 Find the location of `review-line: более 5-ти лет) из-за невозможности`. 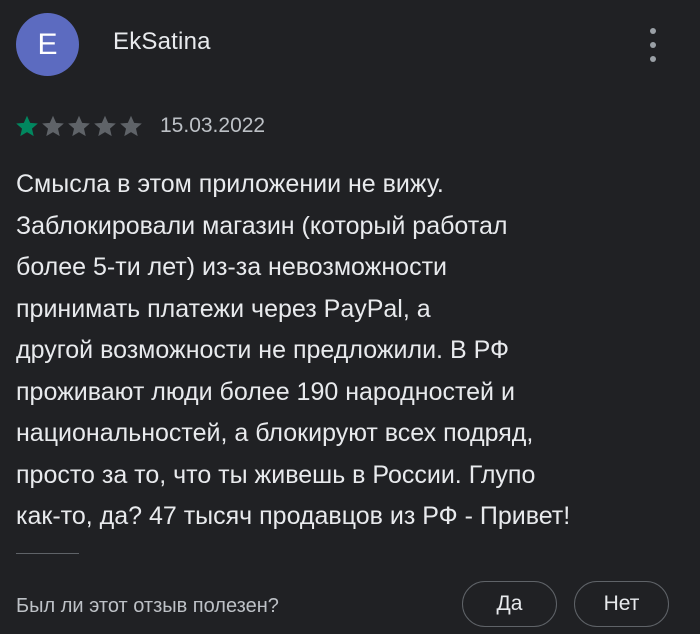

review-line: более 5-ти лет) из-за невозможности is located at coordinates (232, 267).